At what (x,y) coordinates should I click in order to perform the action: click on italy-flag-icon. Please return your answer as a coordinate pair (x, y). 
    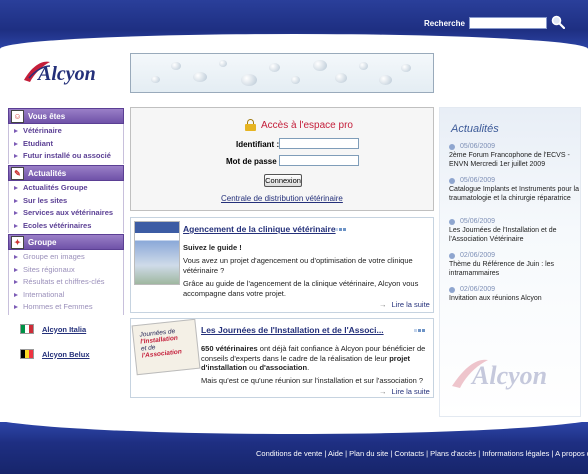
    Looking at the image, I should click on (27, 329).